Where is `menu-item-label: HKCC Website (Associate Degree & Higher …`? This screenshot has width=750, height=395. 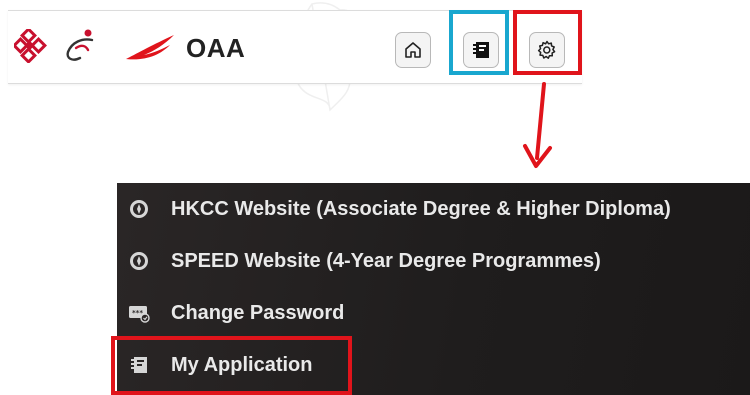
menu-item-label: HKCC Website (Associate Degree & Higher … is located at coordinates (421, 208).